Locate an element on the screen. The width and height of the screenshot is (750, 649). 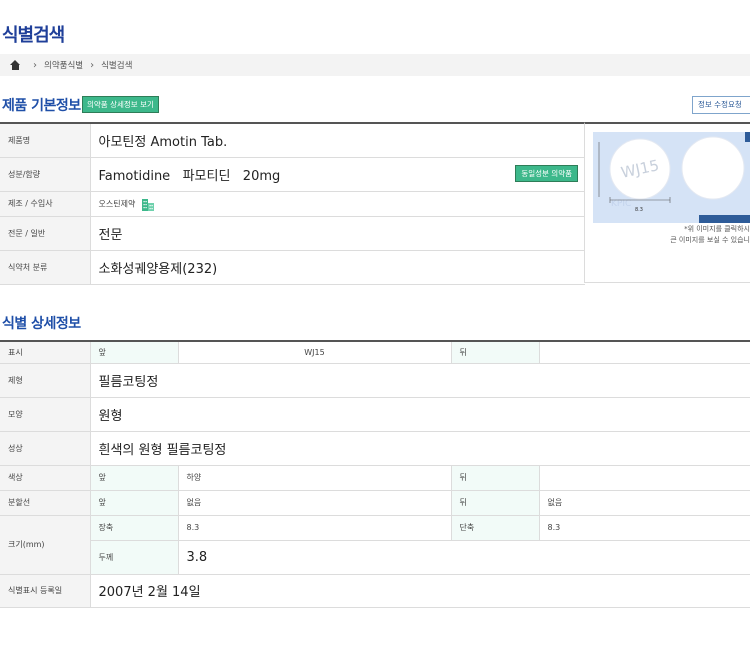
score-back-label: 뒤 is located at coordinates (494, 502).